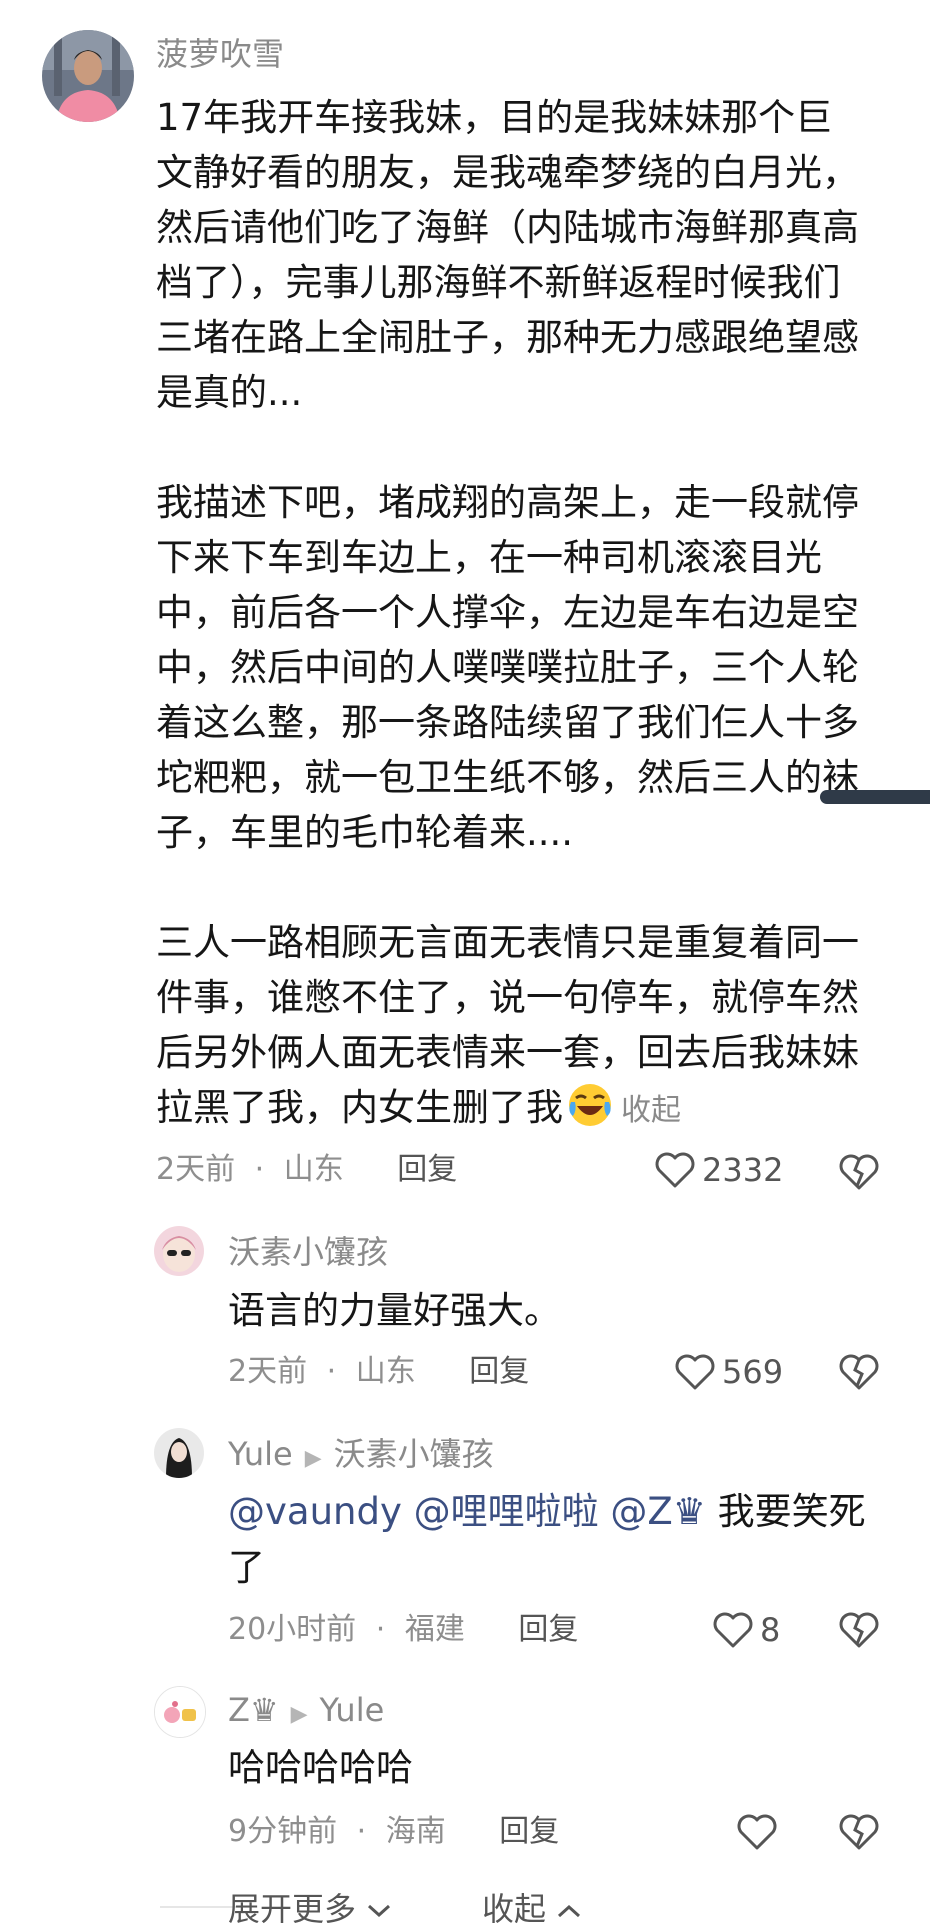  I want to click on expand-more-label: 展开更多, so click(292, 1909).